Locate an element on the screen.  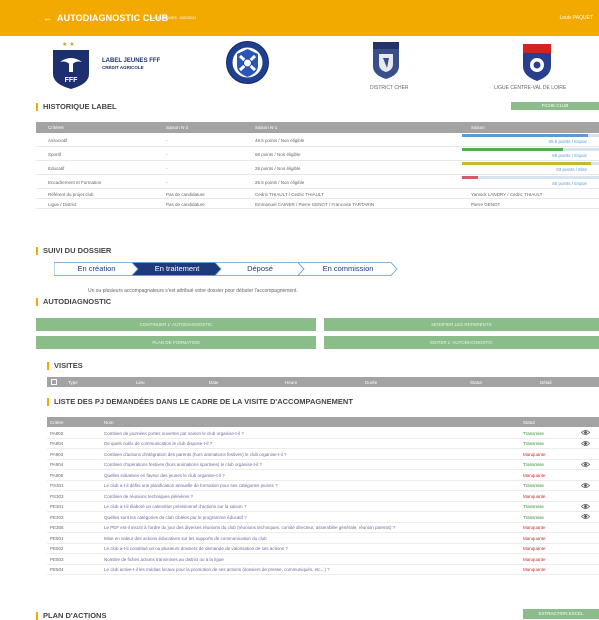
table-cell: Yannick LANDRY / Cedric THIAULT is located at coordinates (507, 194).